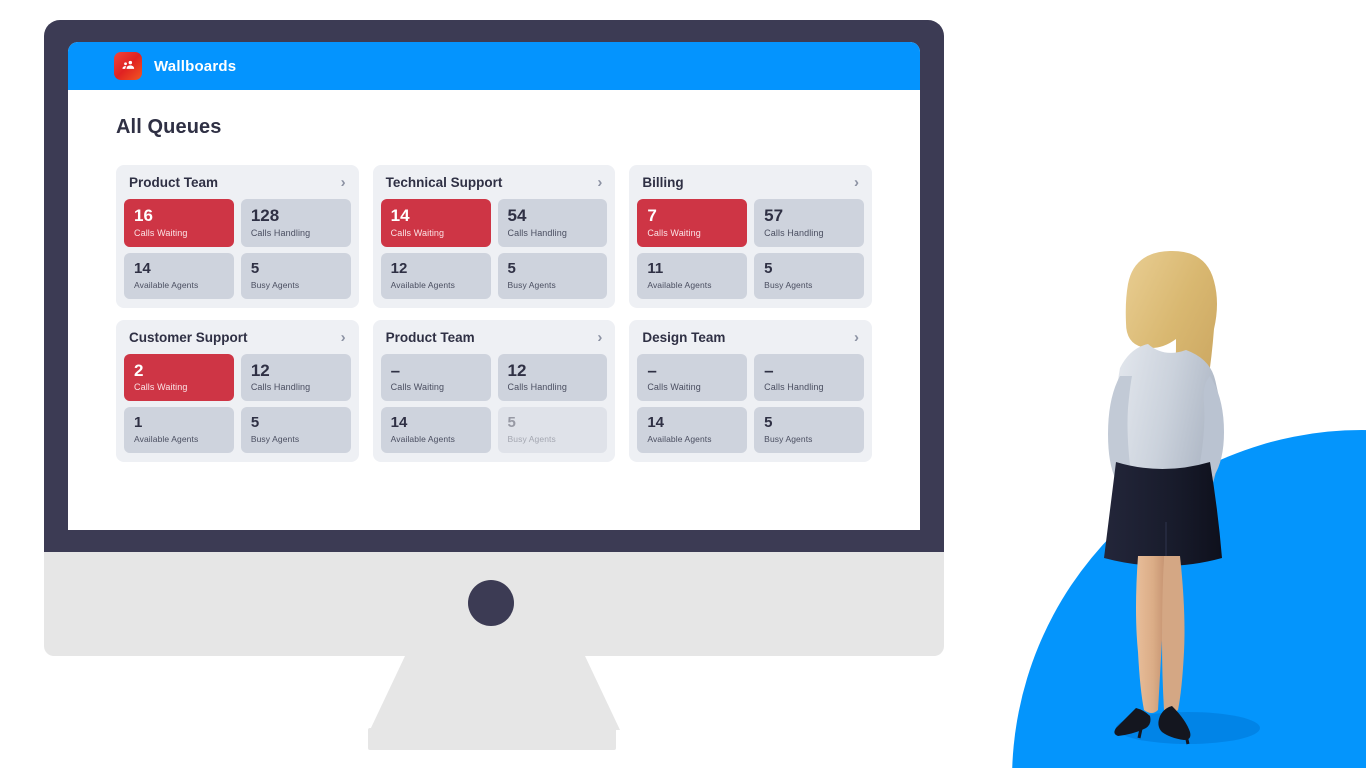  What do you see at coordinates (138, 423) in the screenshot?
I see `metric-value: 1` at bounding box center [138, 423].